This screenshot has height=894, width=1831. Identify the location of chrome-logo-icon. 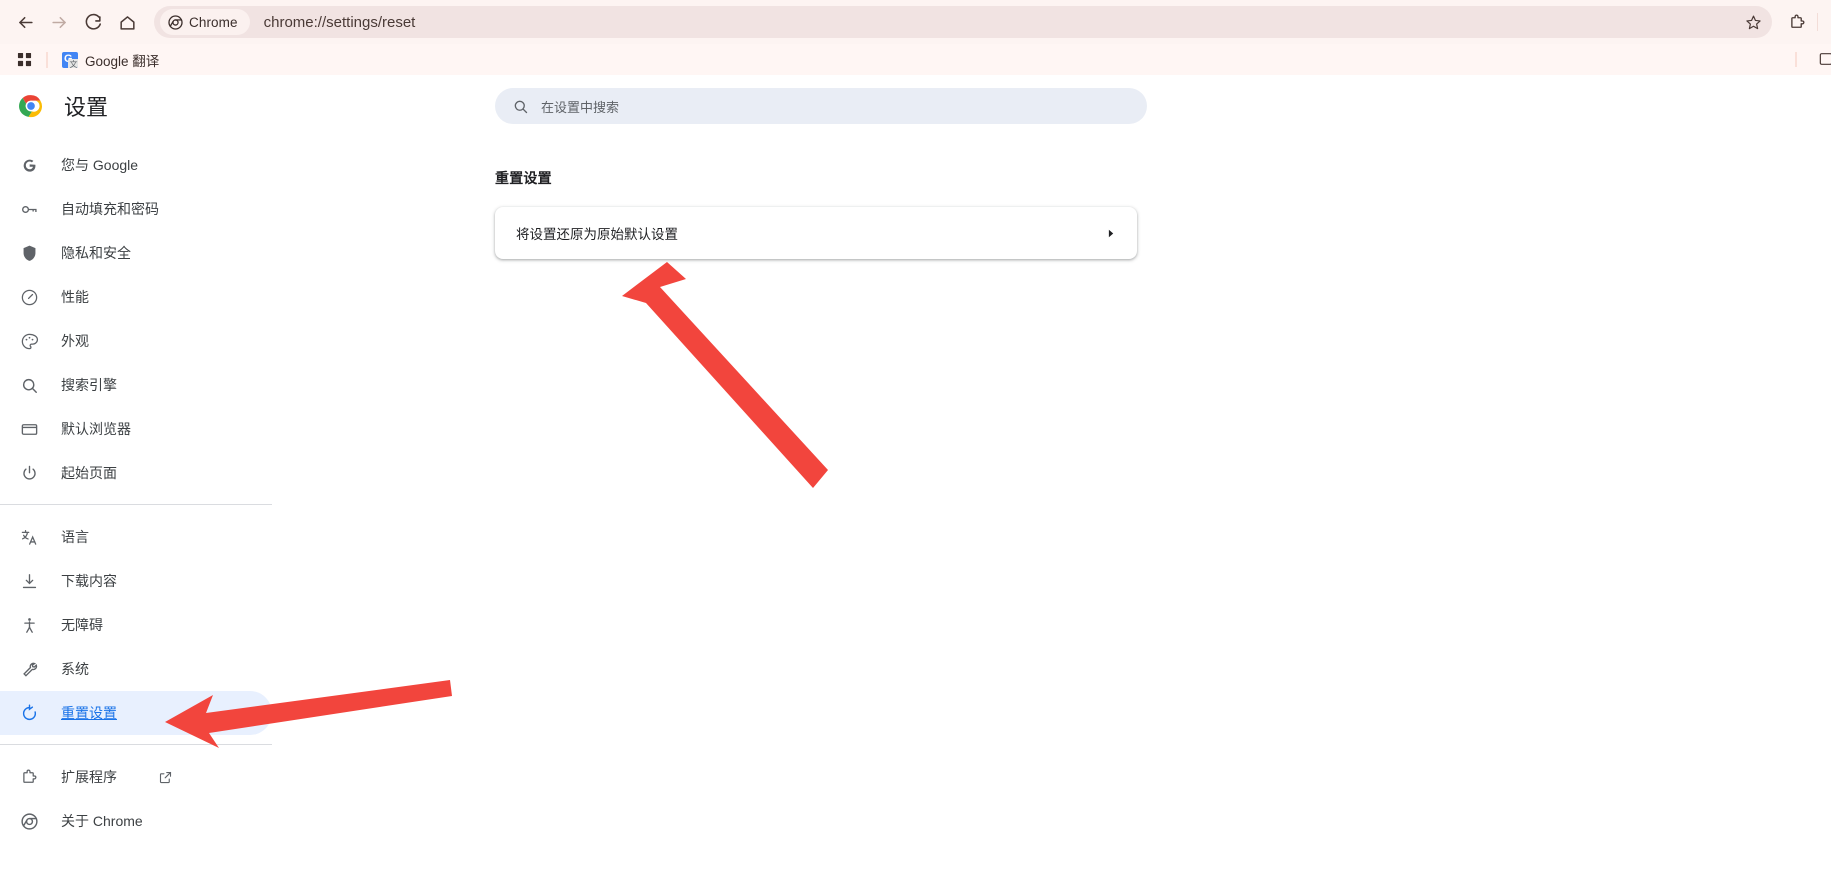
(175, 22).